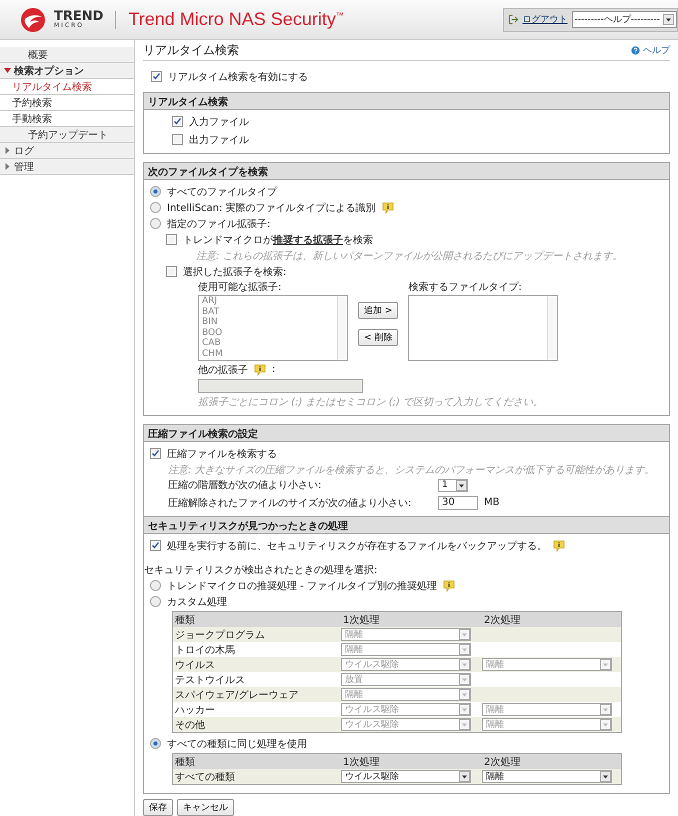  I want to click on table-cell-text: ハッカー, so click(195, 710).